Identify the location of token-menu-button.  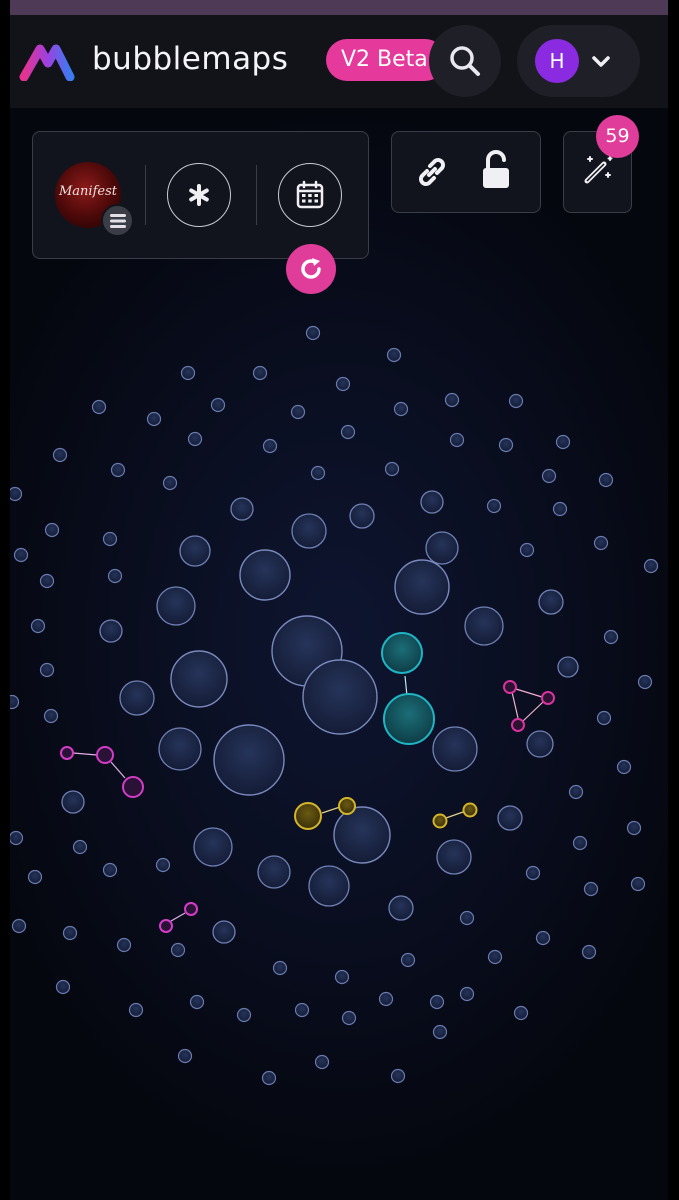
(117, 220).